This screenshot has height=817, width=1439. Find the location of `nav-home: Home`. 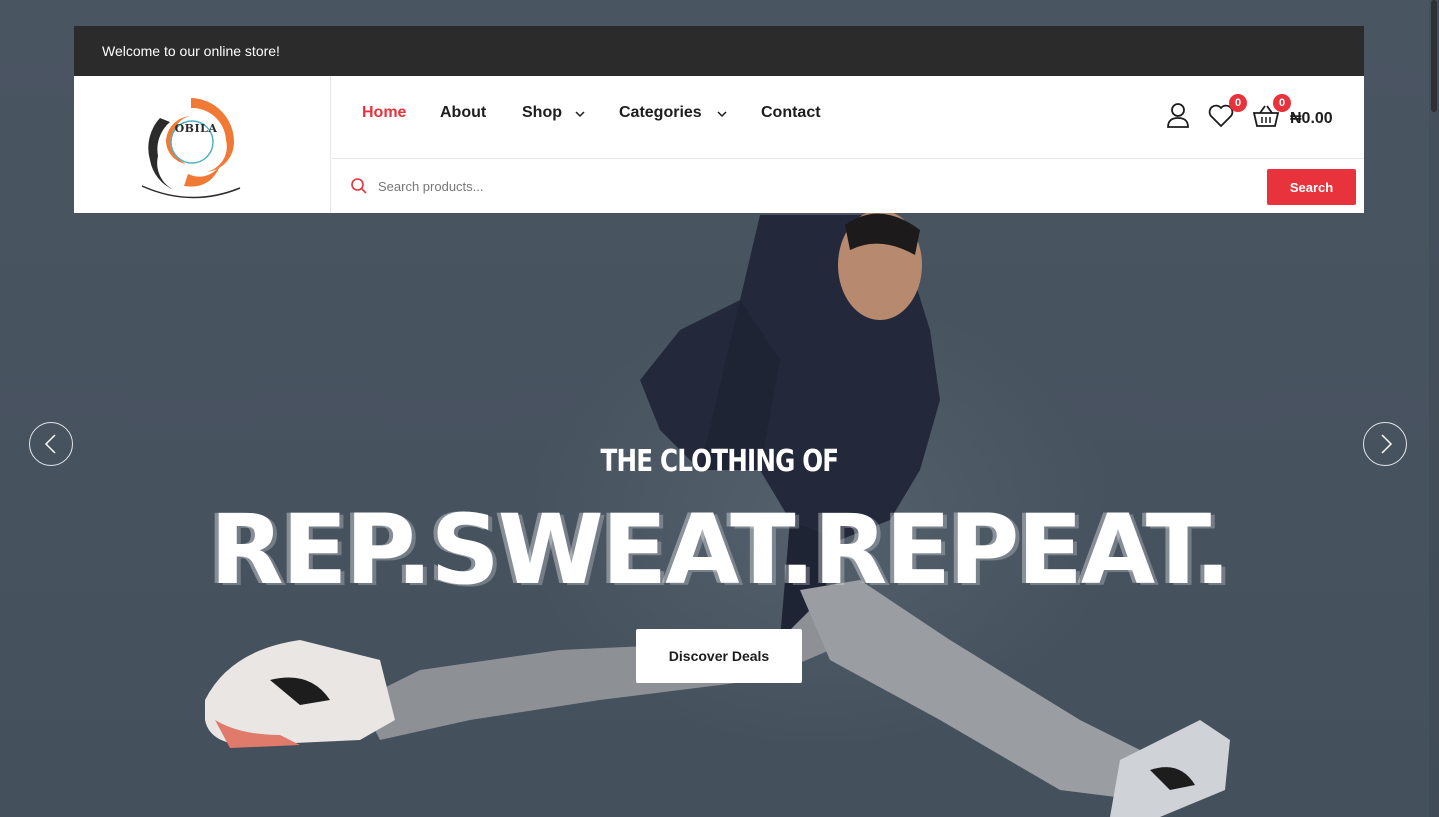

nav-home: Home is located at coordinates (384, 113).